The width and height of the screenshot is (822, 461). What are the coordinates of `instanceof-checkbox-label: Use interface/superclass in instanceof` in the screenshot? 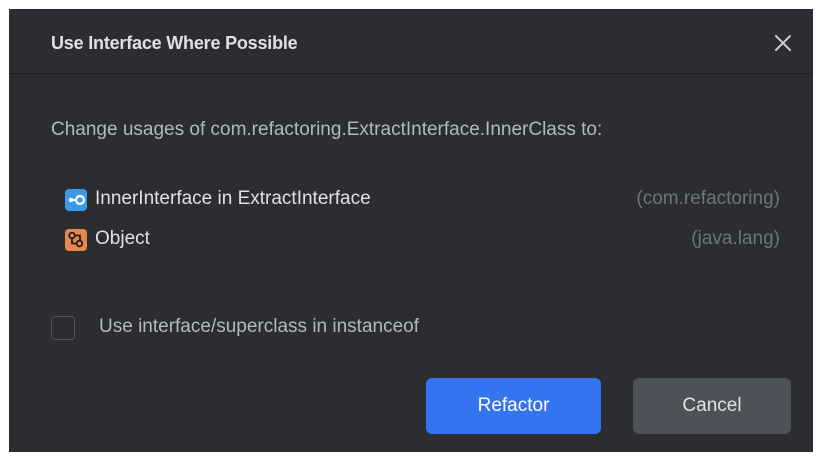 It's located at (259, 326).